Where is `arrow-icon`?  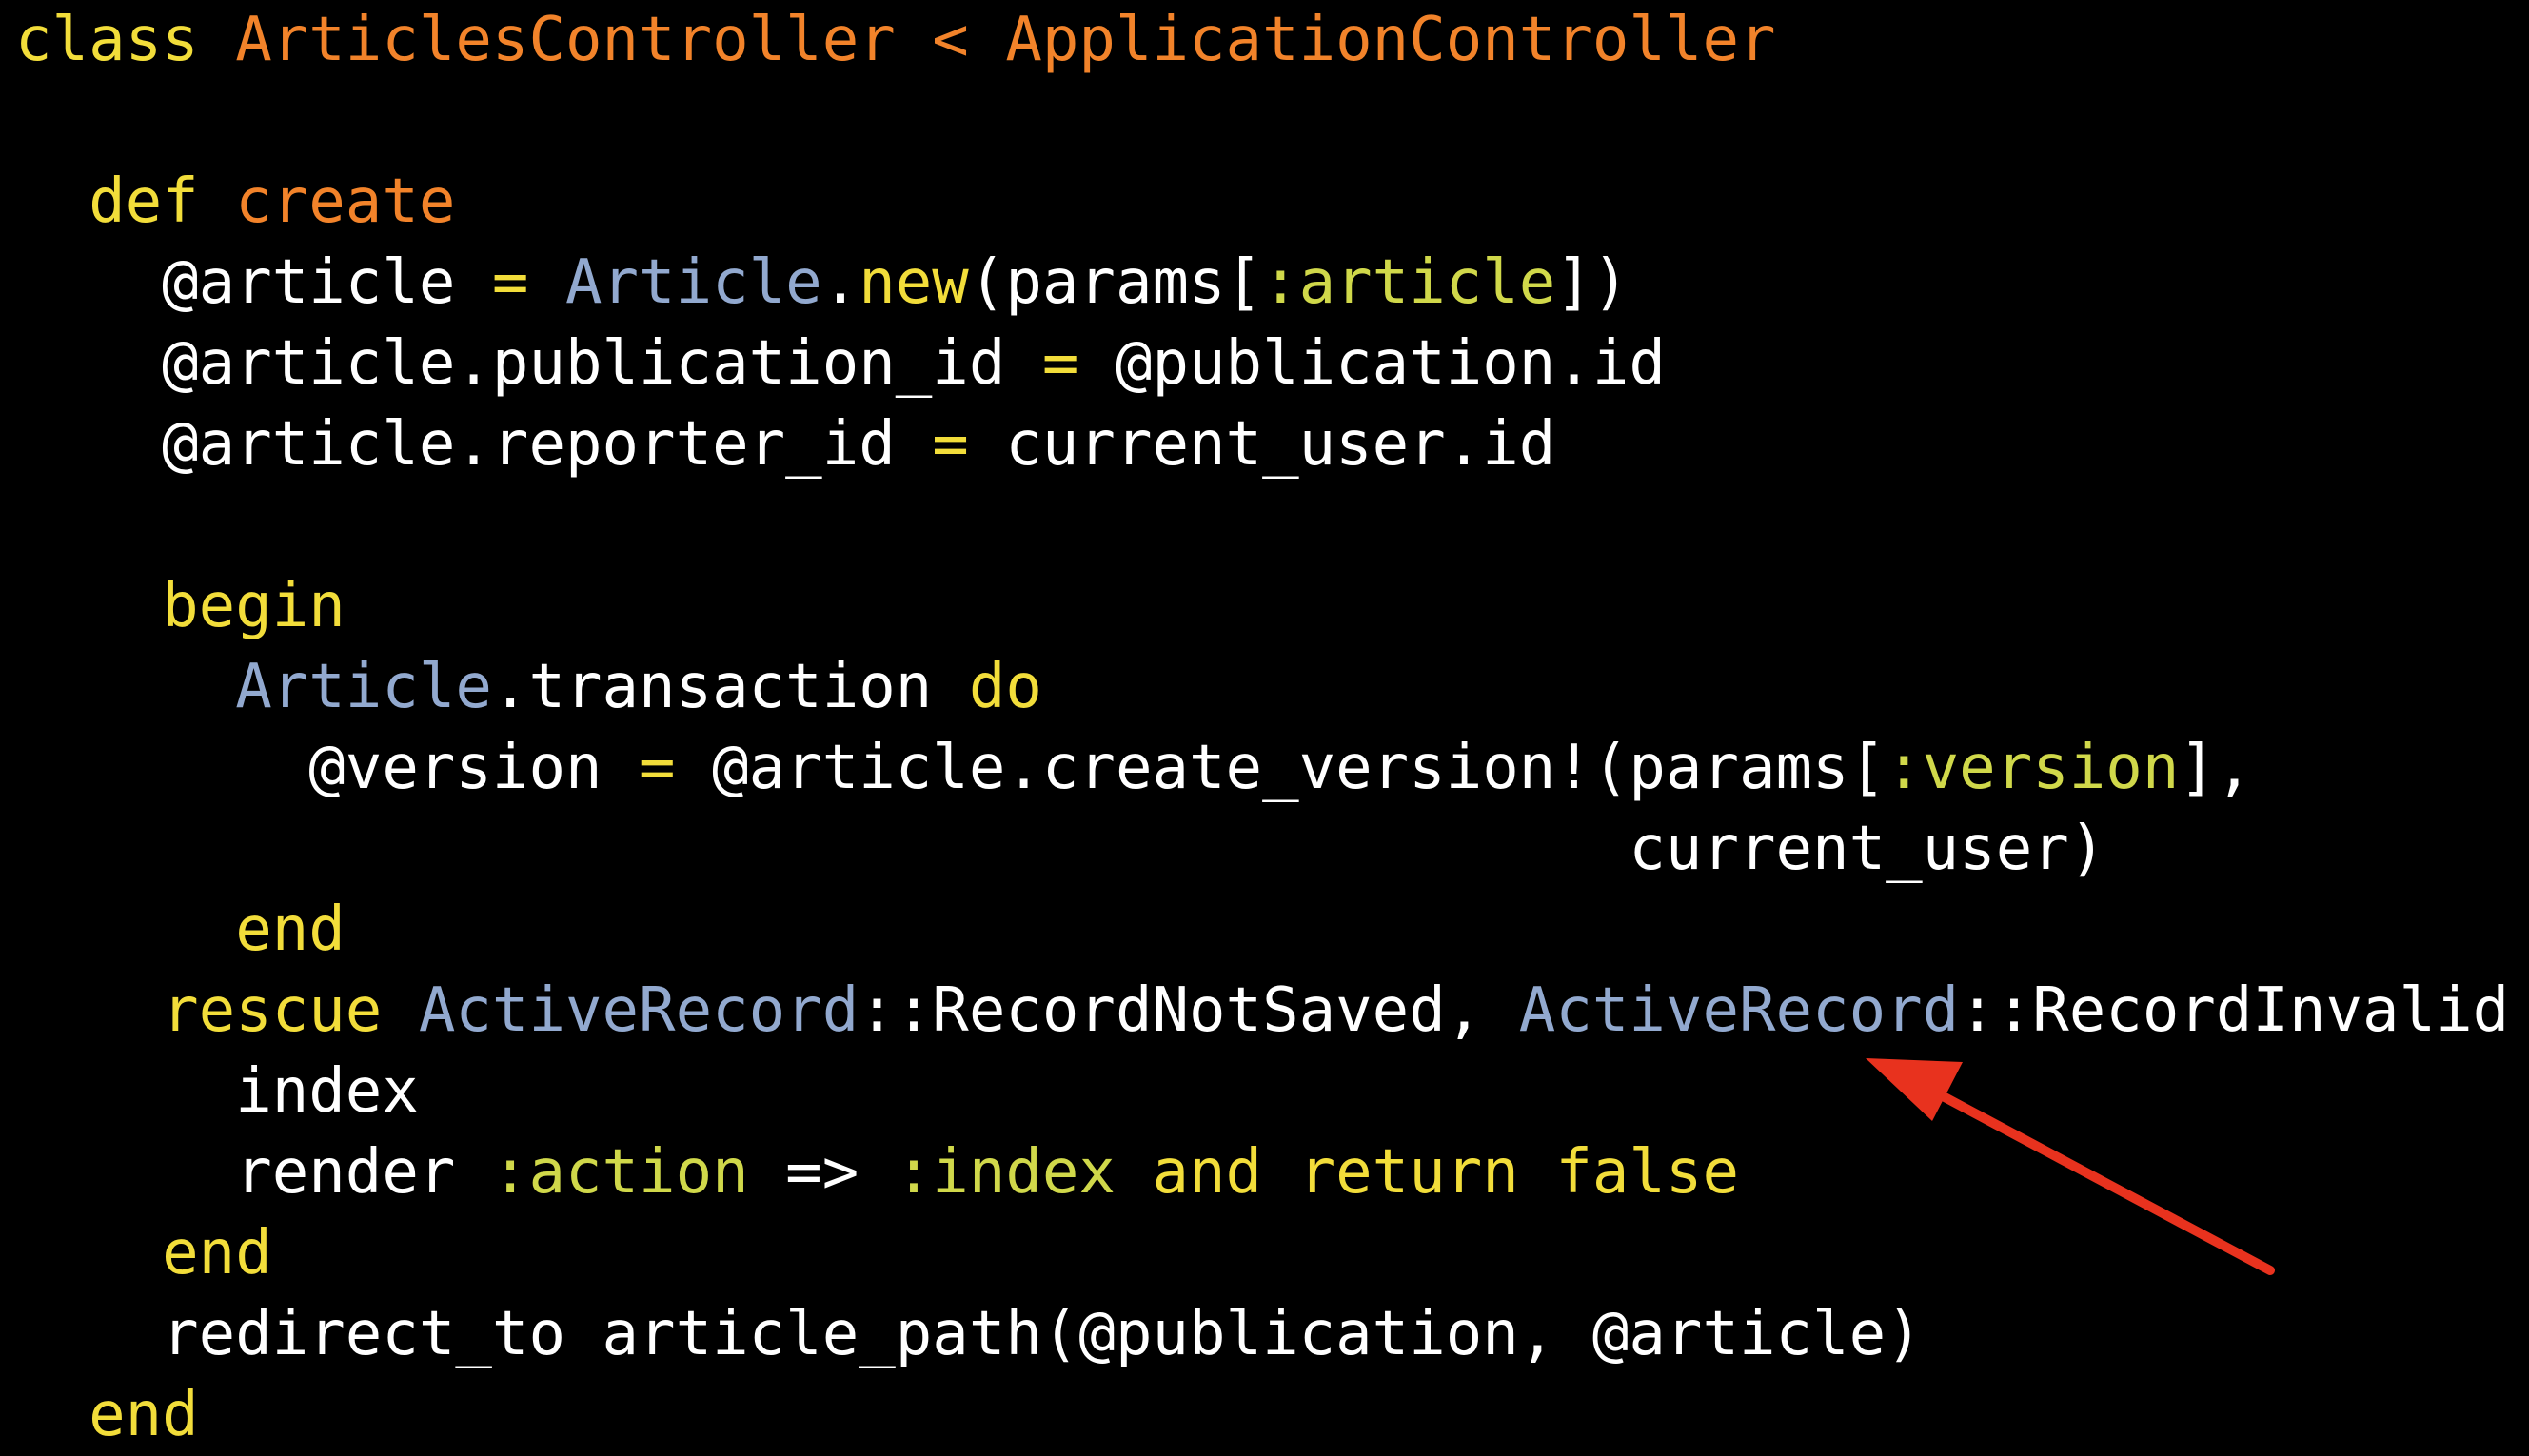 arrow-icon is located at coordinates (2070, 1166).